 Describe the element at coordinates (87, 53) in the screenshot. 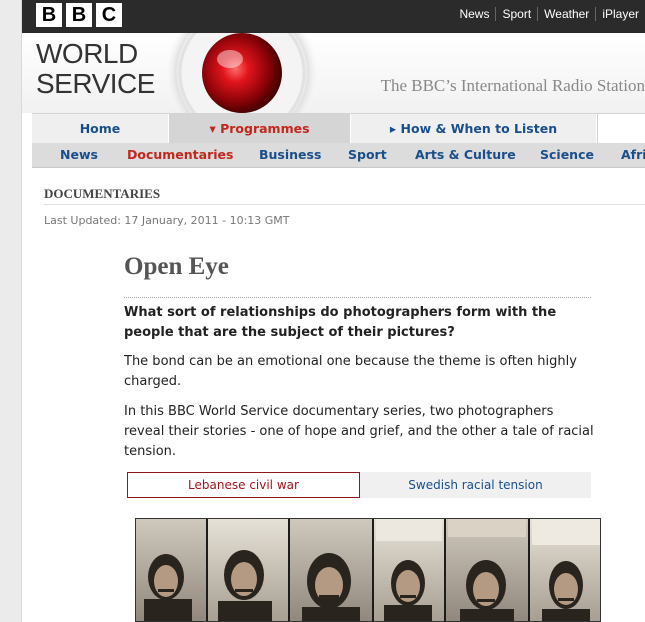

I see `wordmark-line-1: WORLD` at that location.